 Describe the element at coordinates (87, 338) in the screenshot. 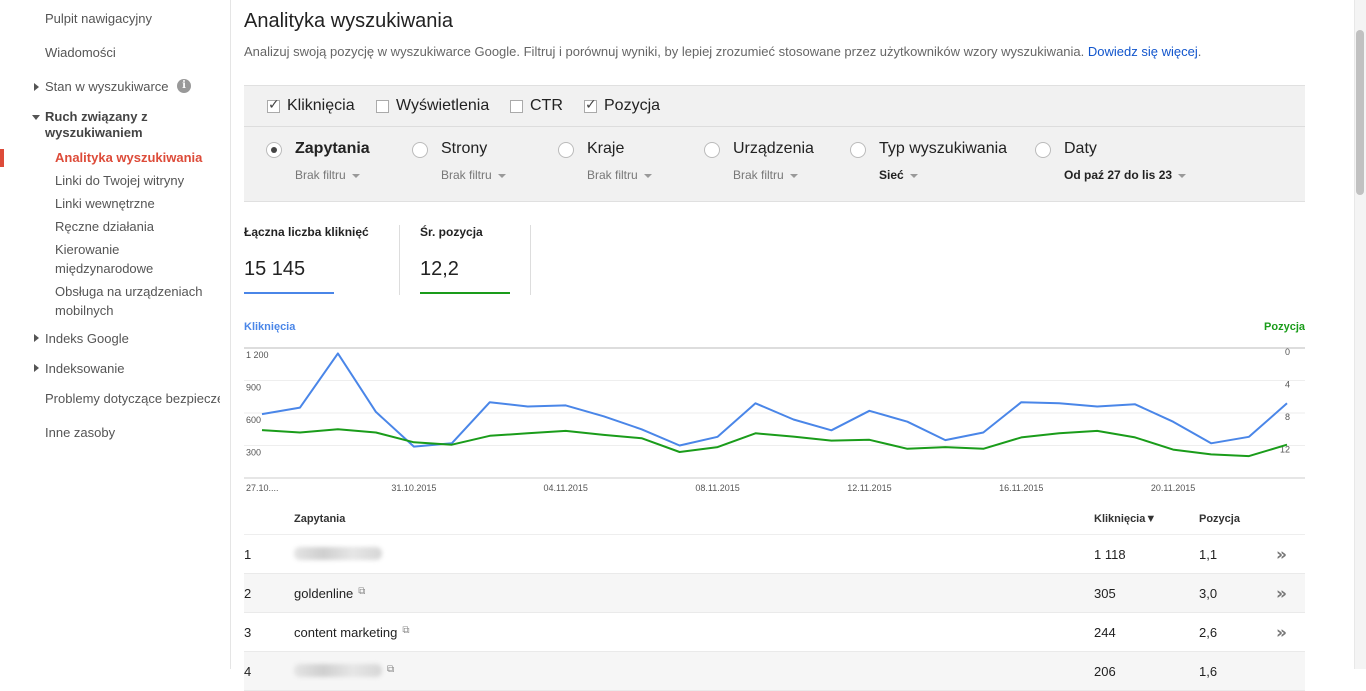

I see `sidebar-item-google-index: Indeks Google` at that location.